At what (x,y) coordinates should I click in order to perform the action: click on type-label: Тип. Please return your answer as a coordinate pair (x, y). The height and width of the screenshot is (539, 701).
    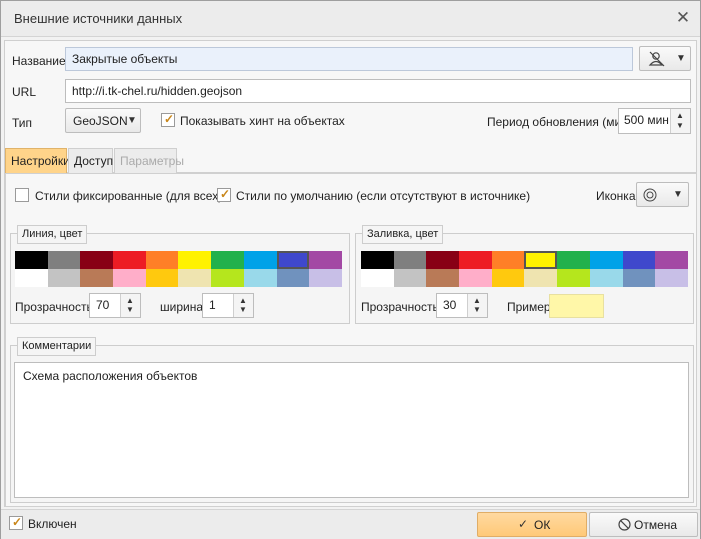
    Looking at the image, I should click on (22, 123).